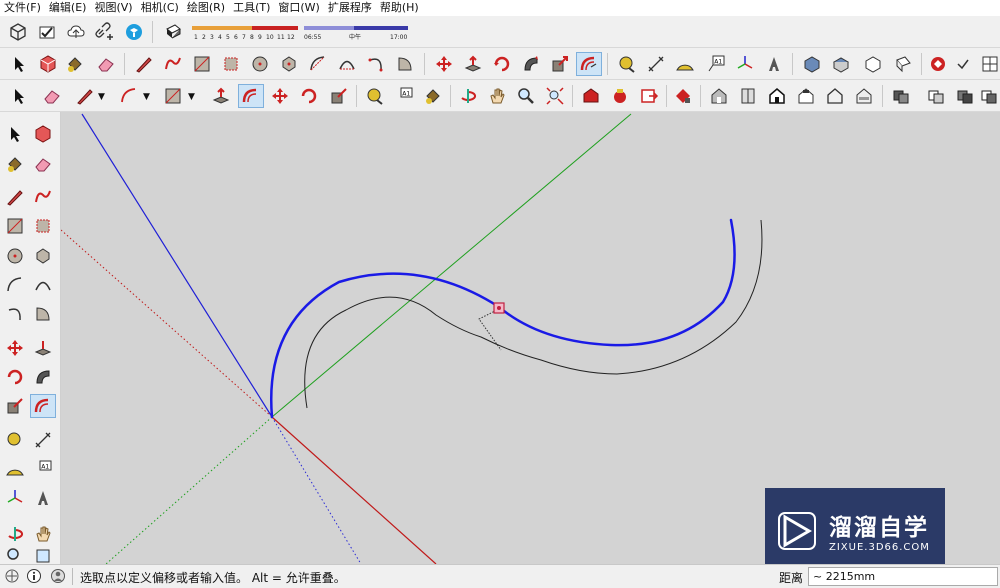 Image resolution: width=1000 pixels, height=588 pixels. Describe the element at coordinates (43, 406) in the screenshot. I see `offset-tool-icon` at that location.